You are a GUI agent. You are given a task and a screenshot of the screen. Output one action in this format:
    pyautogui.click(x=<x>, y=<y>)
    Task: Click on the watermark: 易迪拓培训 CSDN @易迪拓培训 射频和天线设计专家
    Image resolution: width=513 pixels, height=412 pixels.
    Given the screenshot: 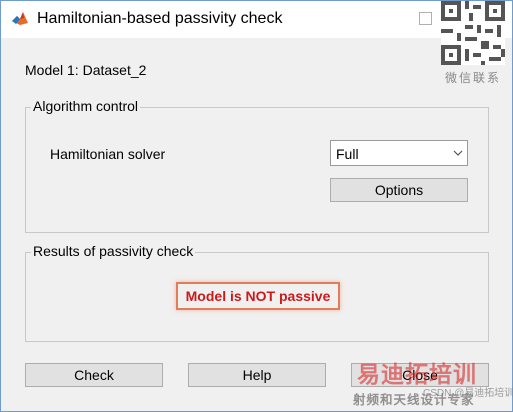 What is the action you would take?
    pyautogui.click(x=433, y=383)
    